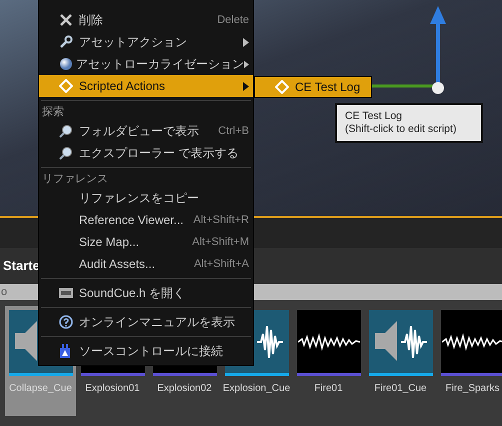 This screenshot has width=502, height=426. What do you see at coordinates (91, 20) in the screenshot?
I see `menu-item-label: 削除` at bounding box center [91, 20].